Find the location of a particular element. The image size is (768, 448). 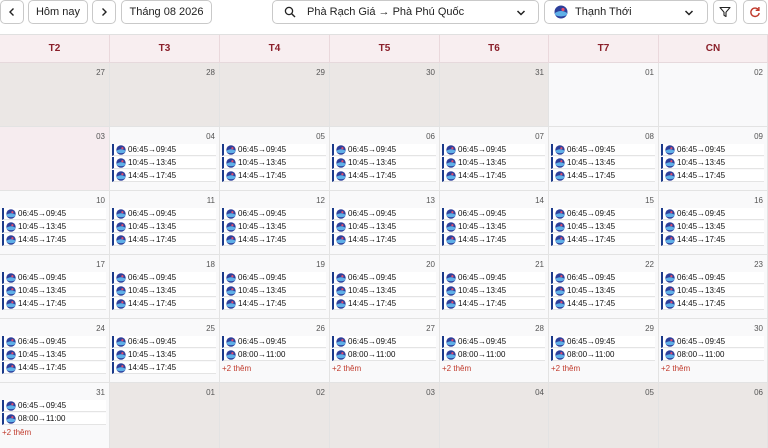

day-cell: 12 06:45→09:45 10:45→13:45 14:45→17:45 is located at coordinates (275, 223).